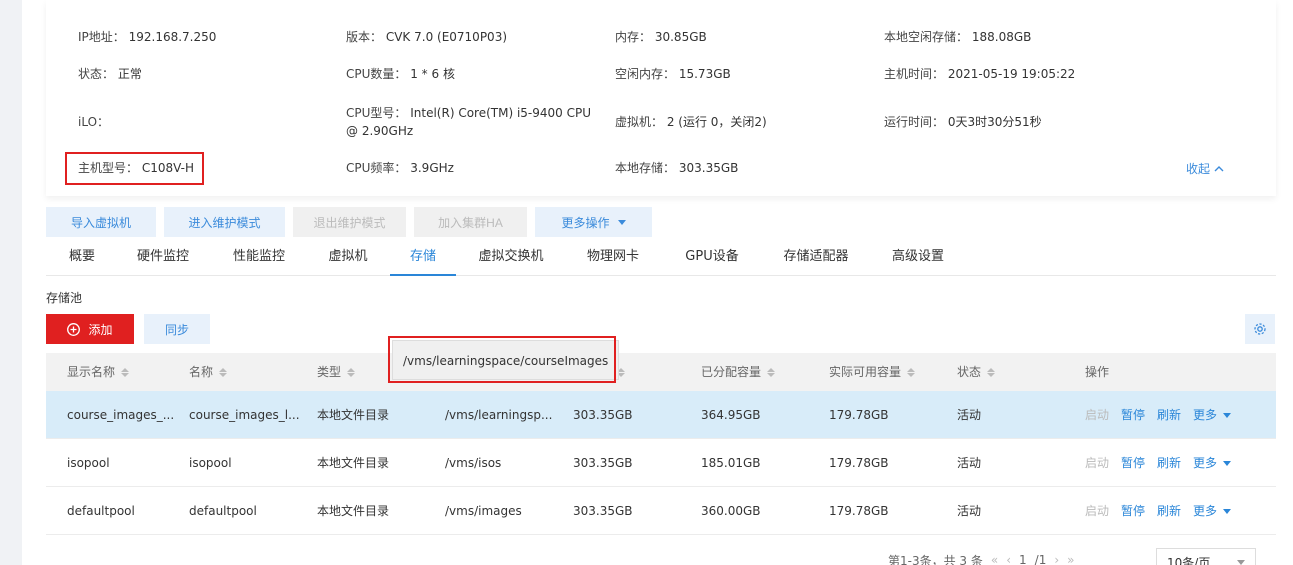 The height and width of the screenshot is (565, 1293). I want to click on info-uptime: 运行时间： 0天3时30分51秒, so click(963, 122).